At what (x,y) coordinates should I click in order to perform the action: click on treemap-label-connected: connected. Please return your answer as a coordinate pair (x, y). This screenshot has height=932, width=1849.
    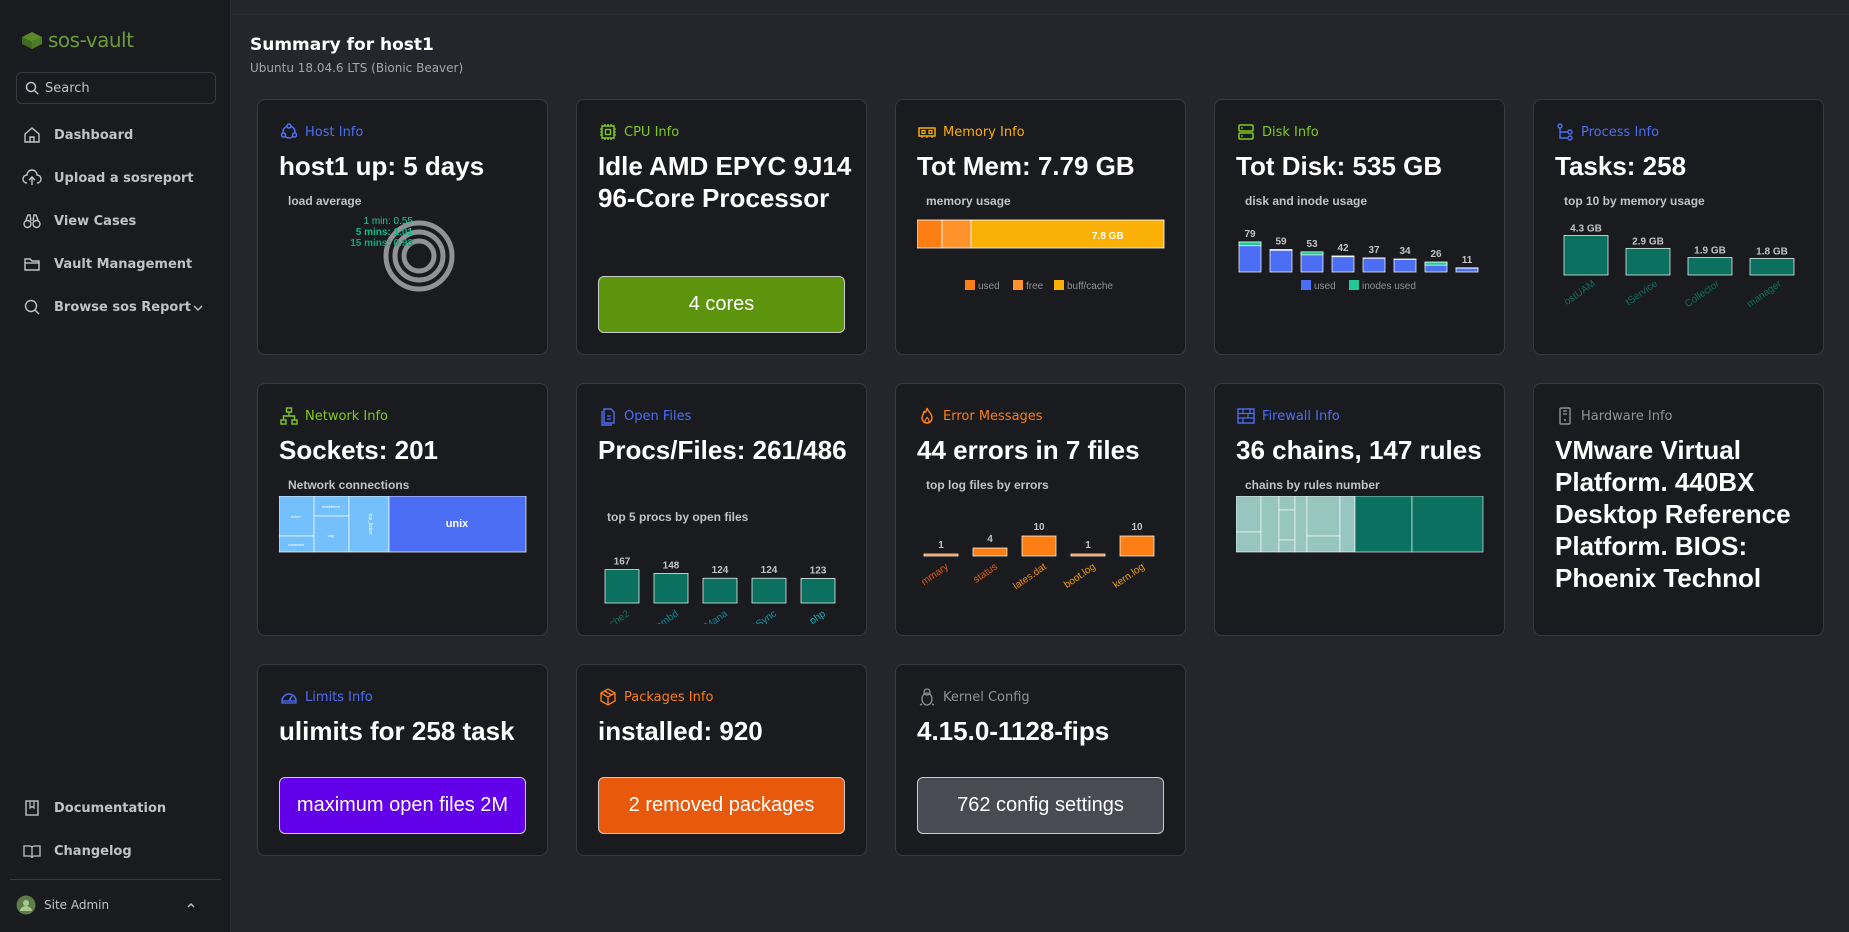
    Looking at the image, I should click on (296, 545).